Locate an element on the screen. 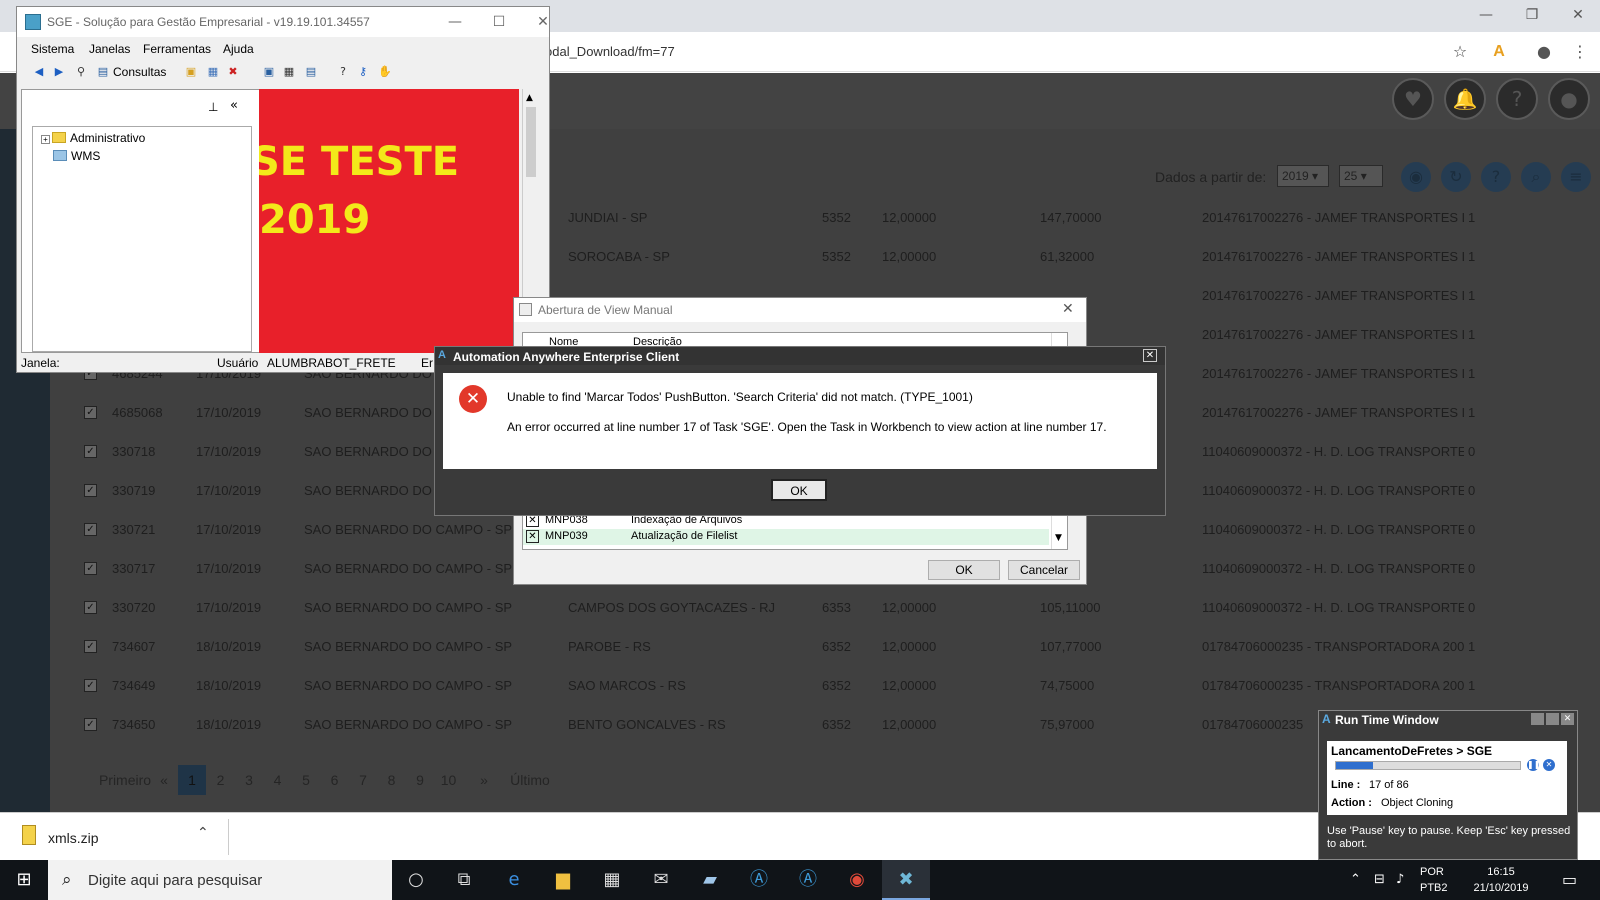 The height and width of the screenshot is (900, 1600). heart-icon: ♥ is located at coordinates (1413, 99).